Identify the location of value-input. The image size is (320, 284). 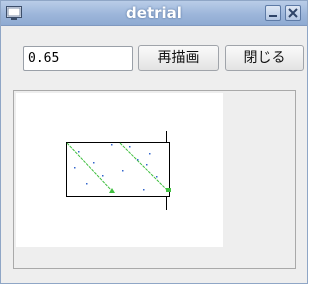
(78, 58).